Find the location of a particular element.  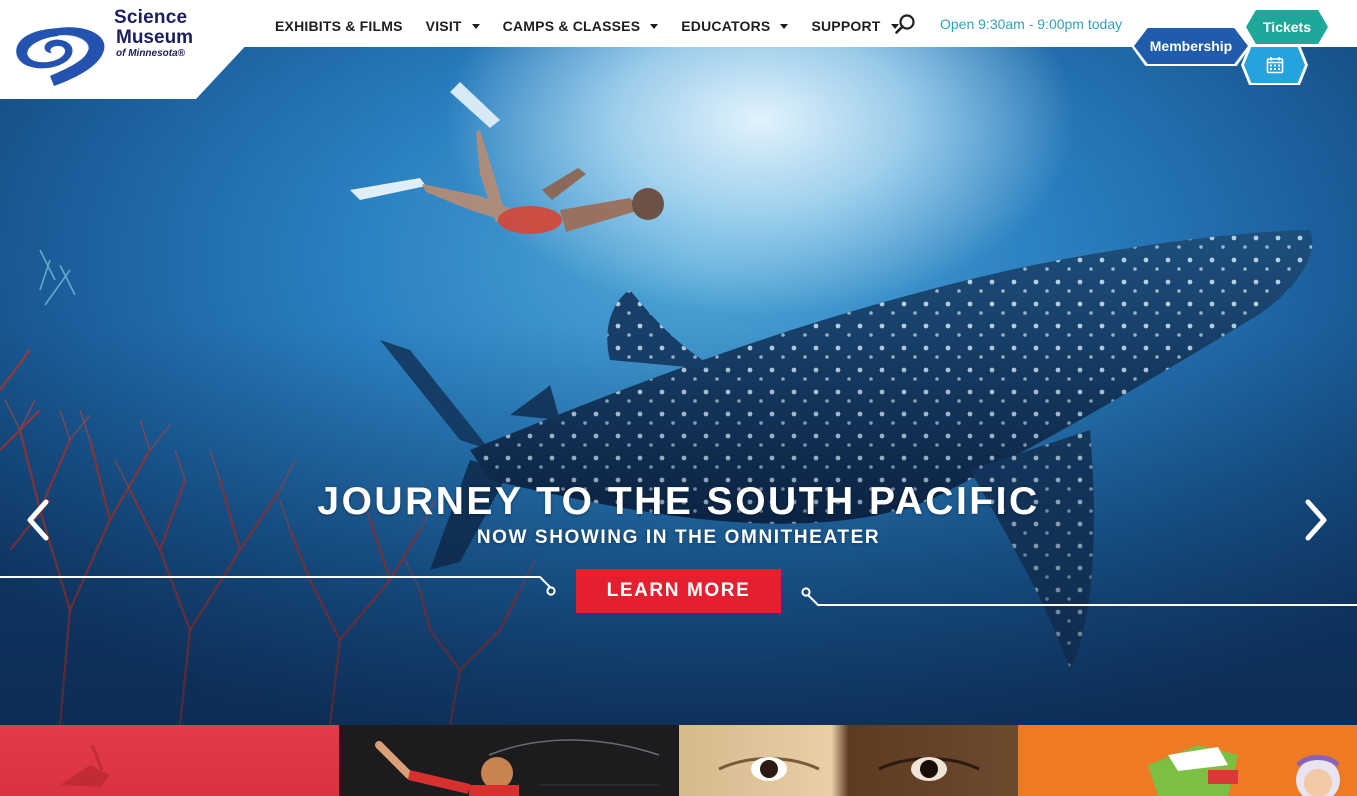

nav-item-label: VISIT is located at coordinates (443, 26).